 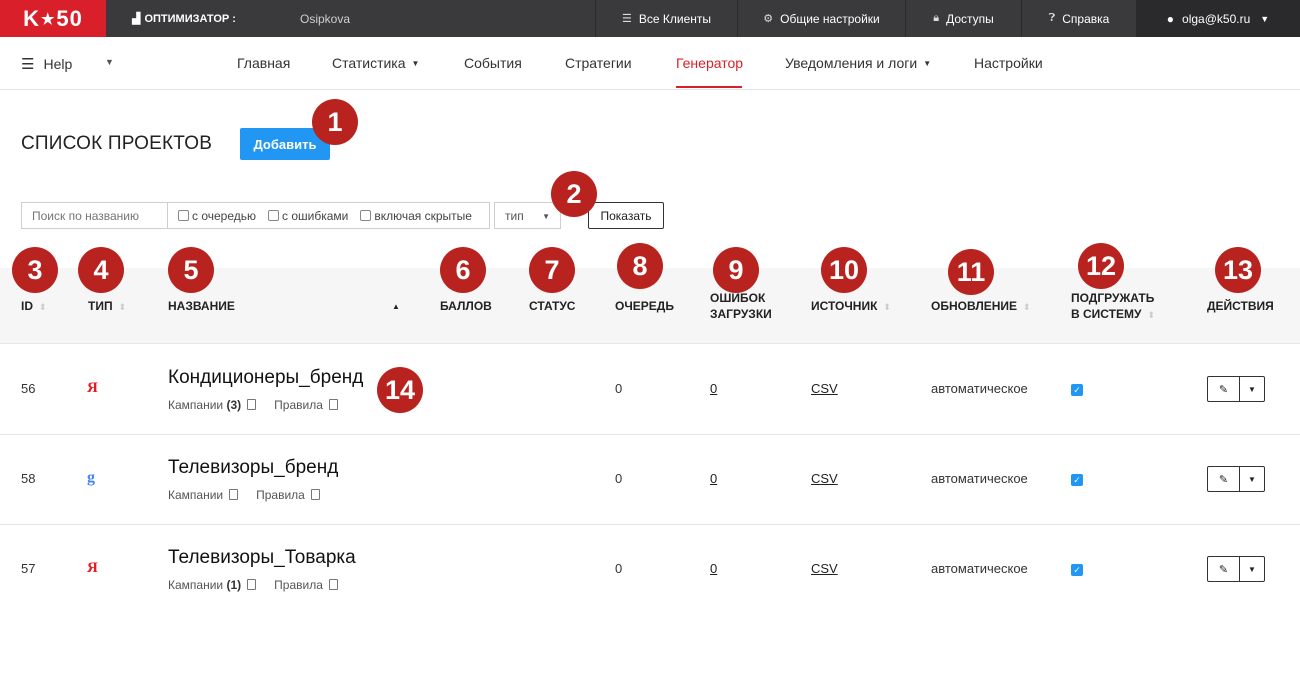 What do you see at coordinates (190, 18) in the screenshot?
I see `optimizer-label: ОПТИМИЗАТОР :` at bounding box center [190, 18].